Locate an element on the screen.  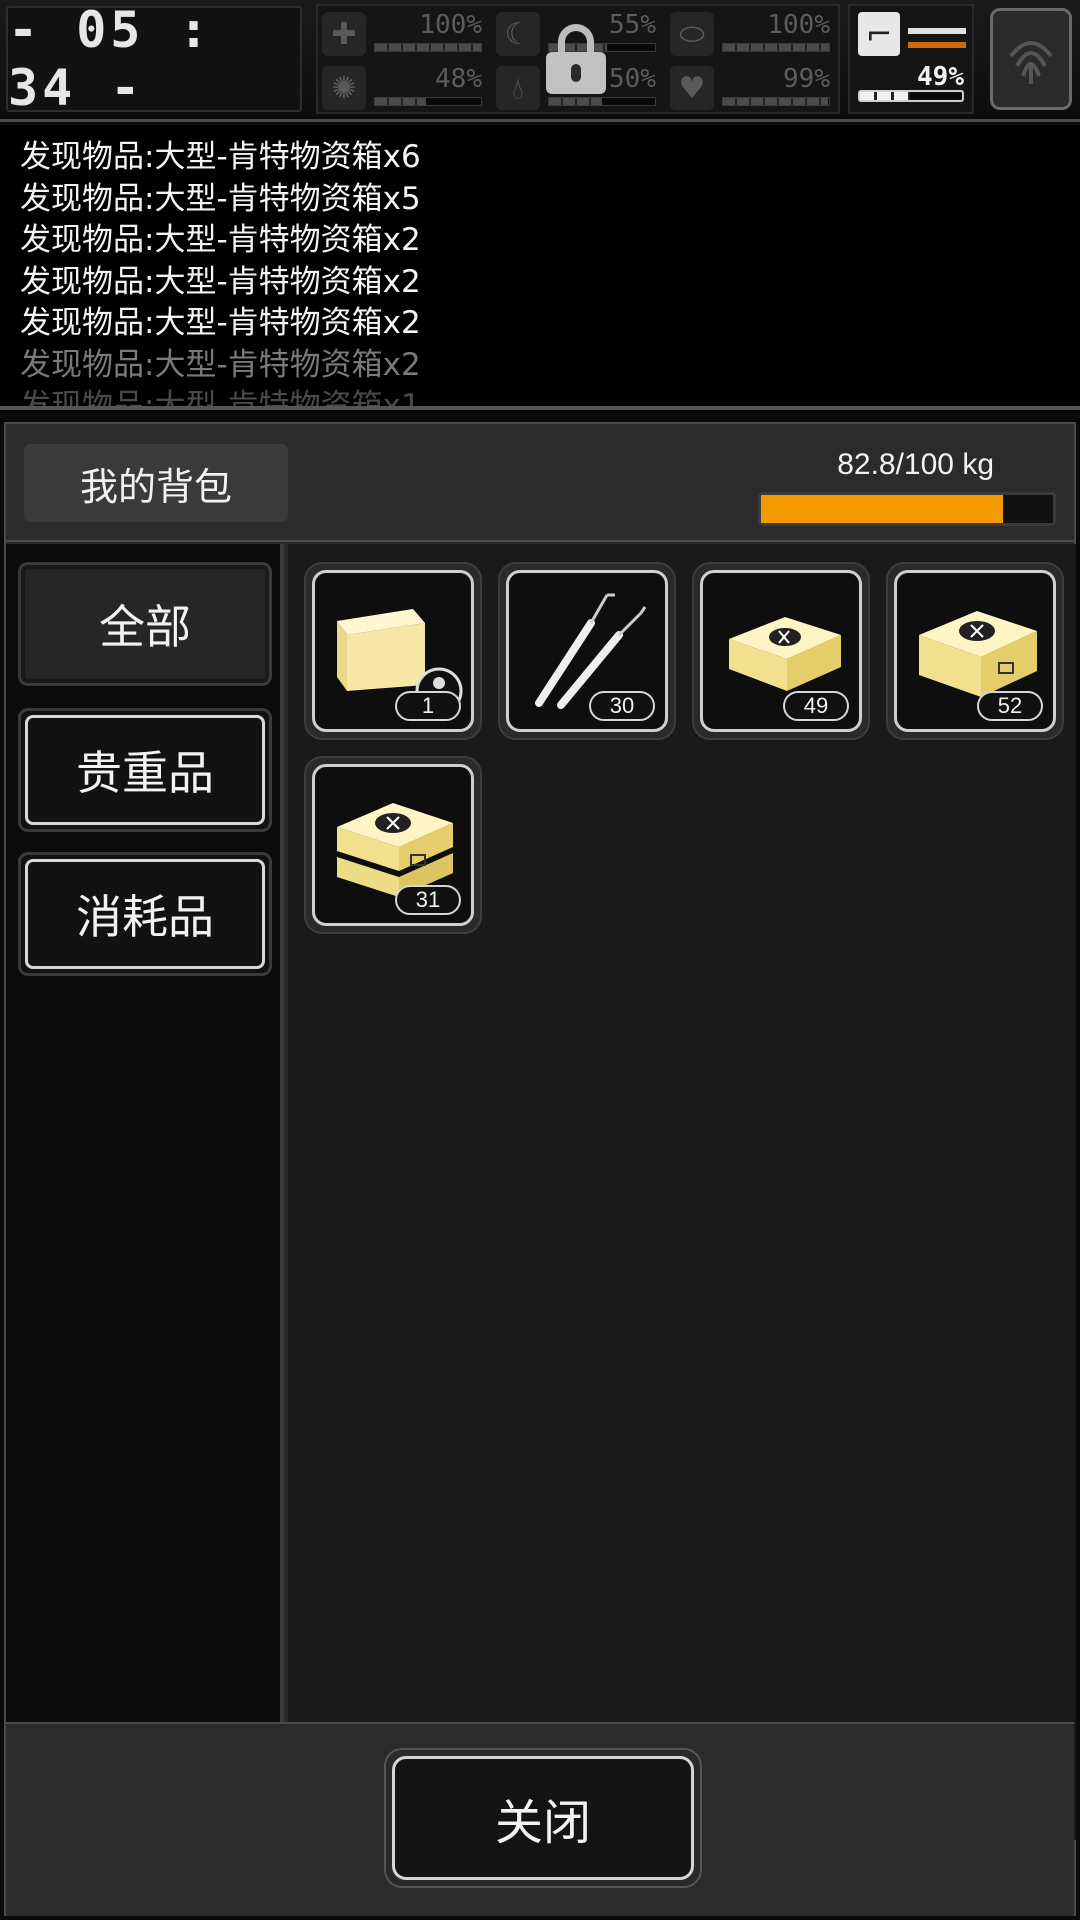
item-count-badge: 1 is located at coordinates (428, 706).